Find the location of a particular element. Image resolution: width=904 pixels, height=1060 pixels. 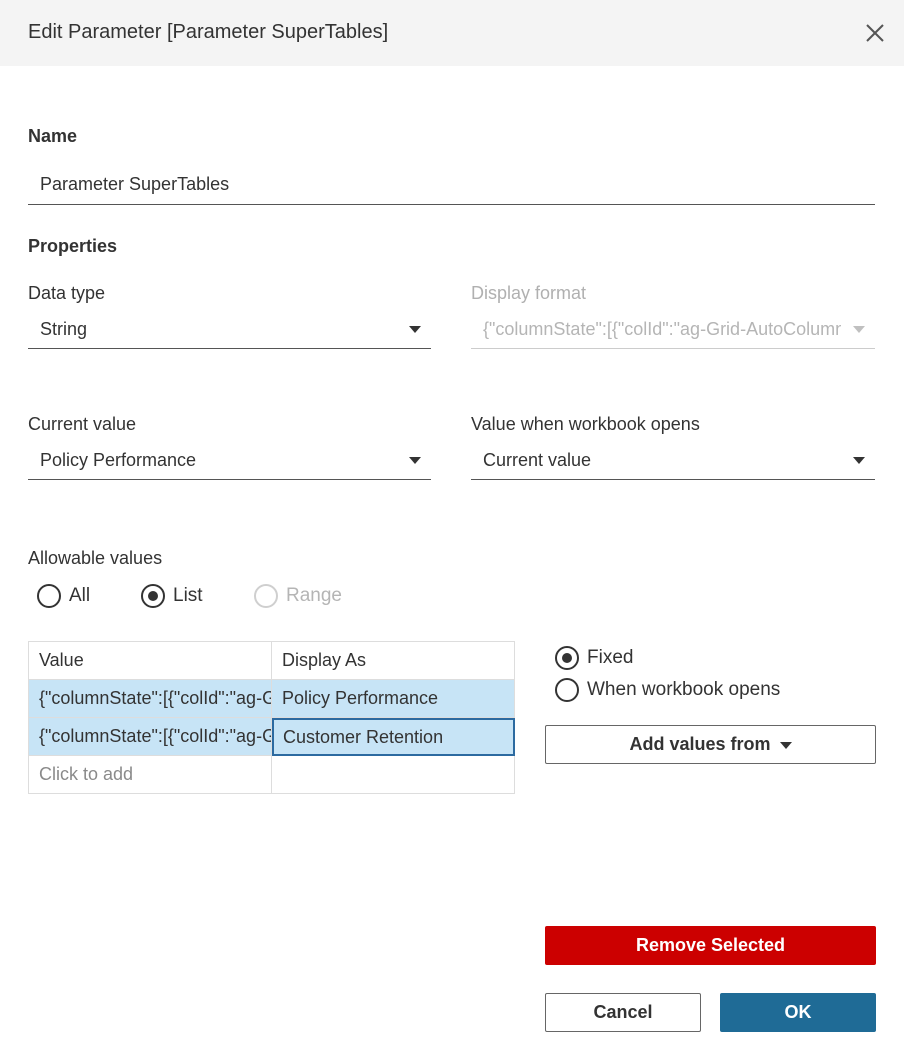

dialog-title: Edit Parameter [Parameter SuperTables] is located at coordinates (208, 32).